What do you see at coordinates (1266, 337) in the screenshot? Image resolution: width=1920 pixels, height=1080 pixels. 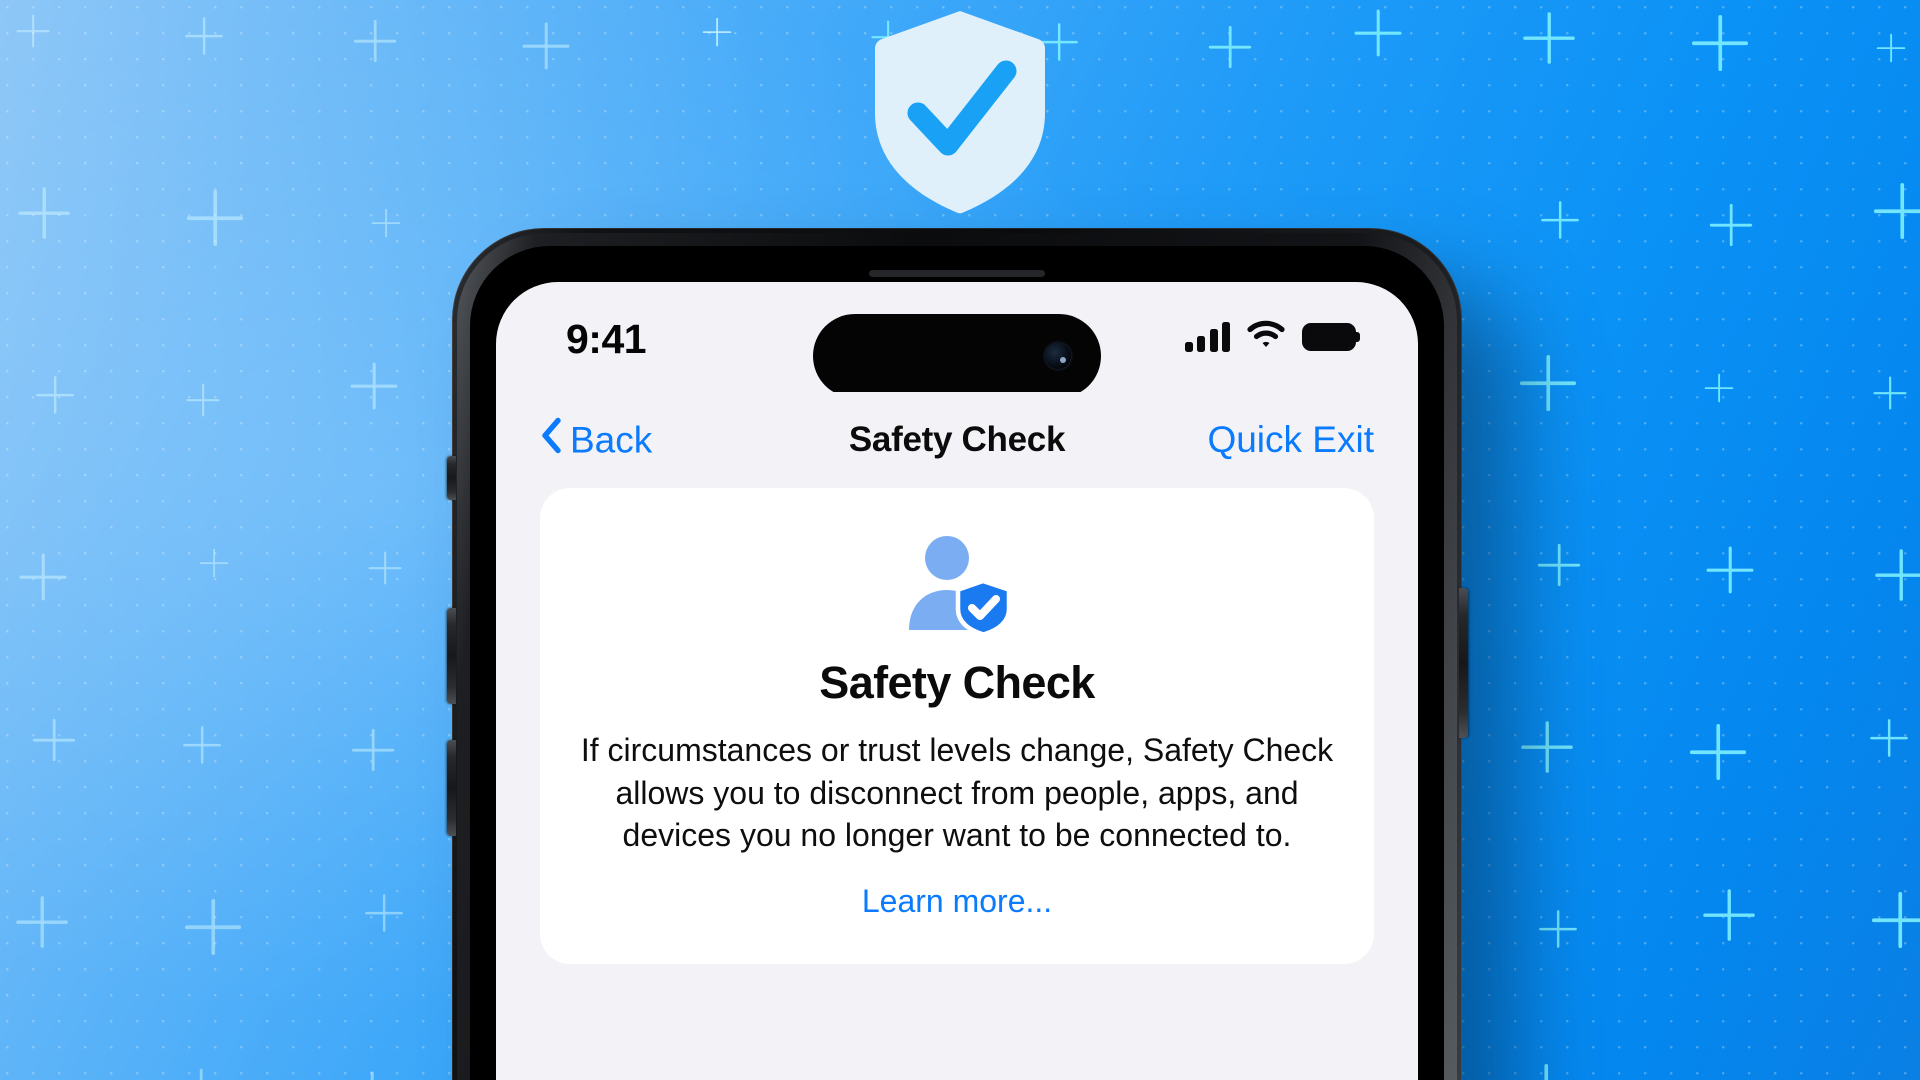 I see `wifi-icon` at bounding box center [1266, 337].